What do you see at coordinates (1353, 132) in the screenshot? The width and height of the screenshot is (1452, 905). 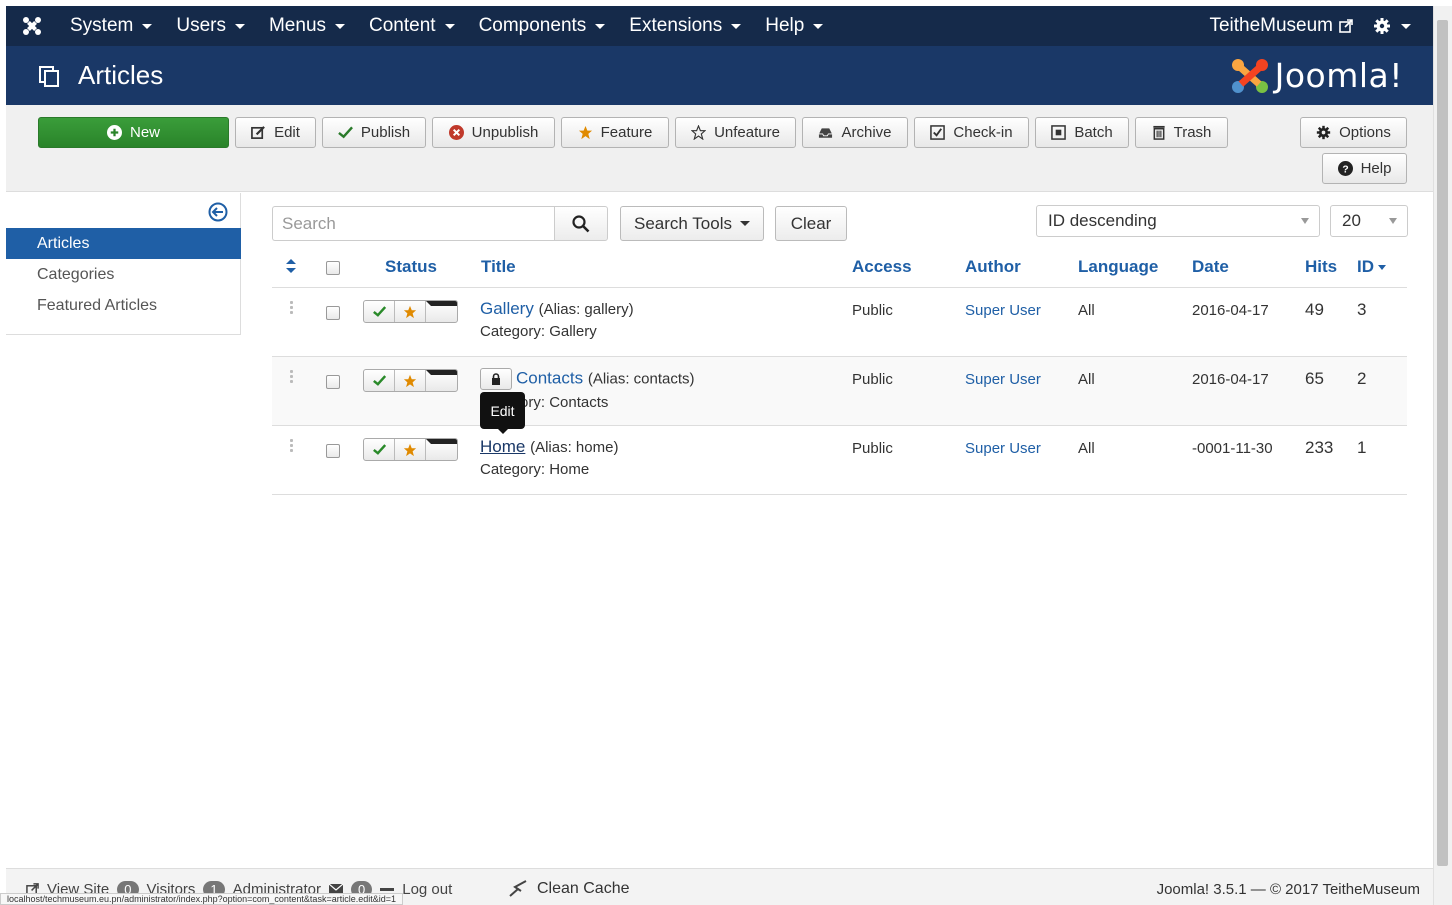 I see `options-button: Options` at bounding box center [1353, 132].